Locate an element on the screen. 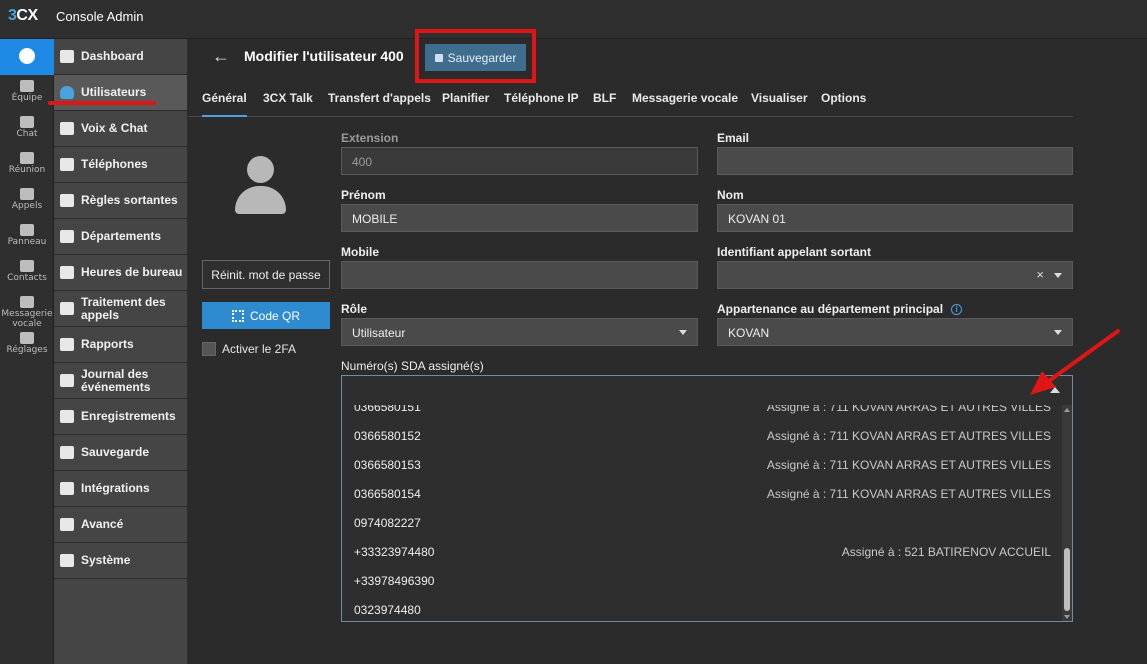 The height and width of the screenshot is (664, 1147). sidebar-item-4: Règles sortantes is located at coordinates (120, 201).